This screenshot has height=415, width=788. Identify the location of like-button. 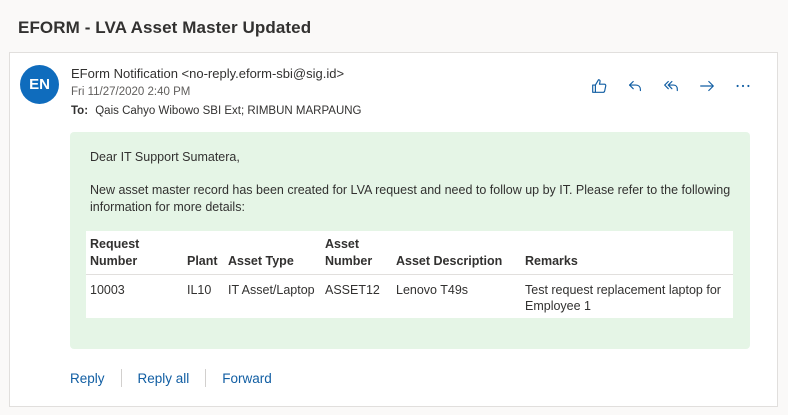
(599, 86).